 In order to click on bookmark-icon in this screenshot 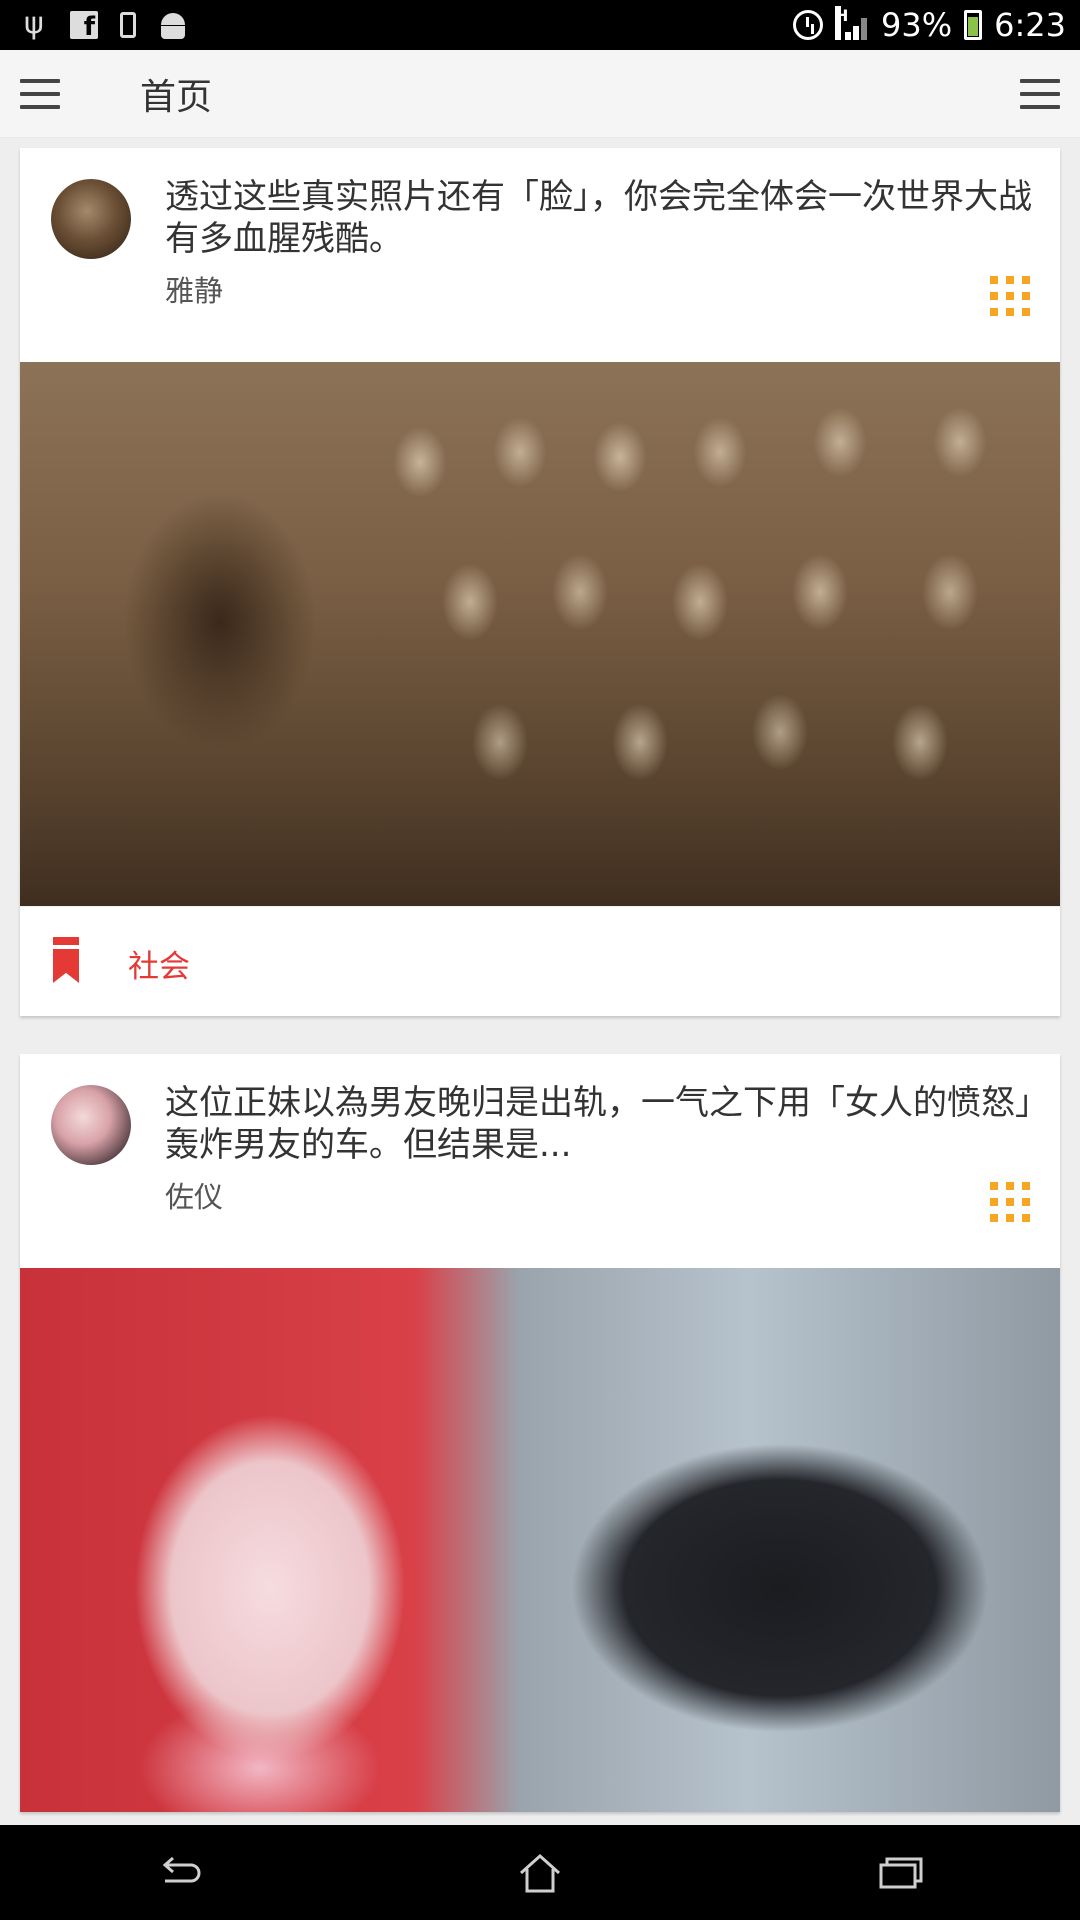, I will do `click(66, 960)`.